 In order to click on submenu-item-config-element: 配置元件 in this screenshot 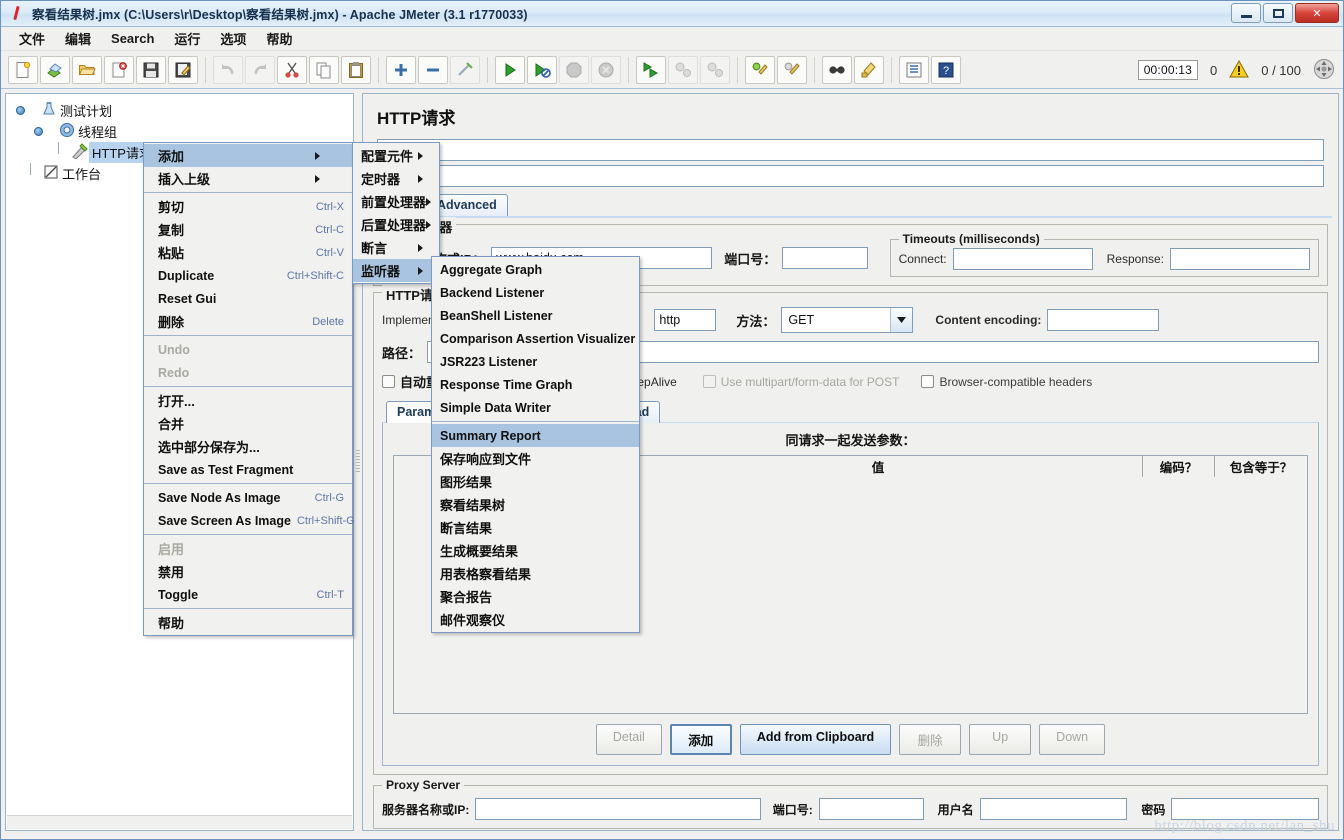, I will do `click(396, 155)`.